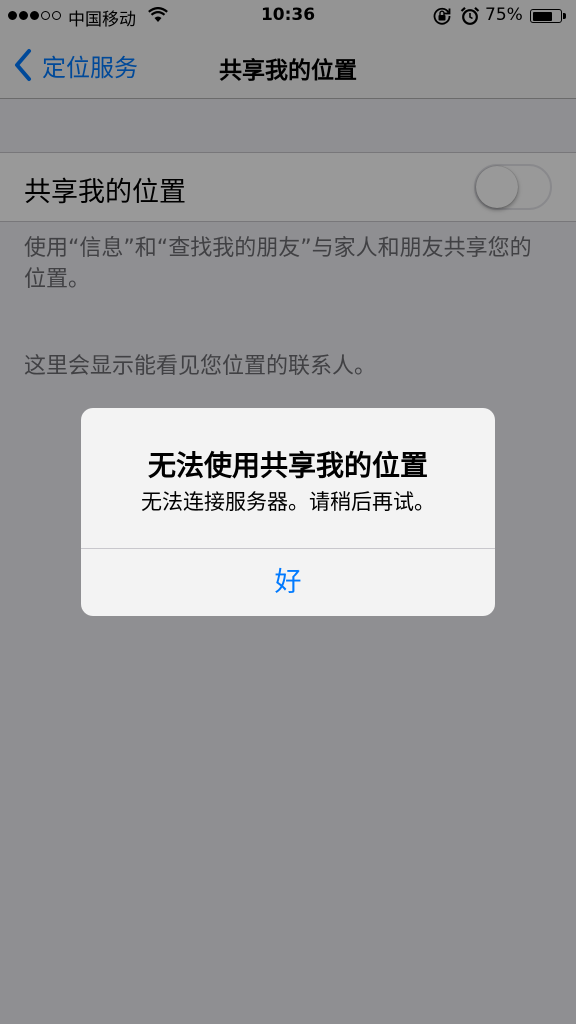 Image resolution: width=576 pixels, height=1024 pixels. I want to click on alert-ok-button: 好, so click(288, 582).